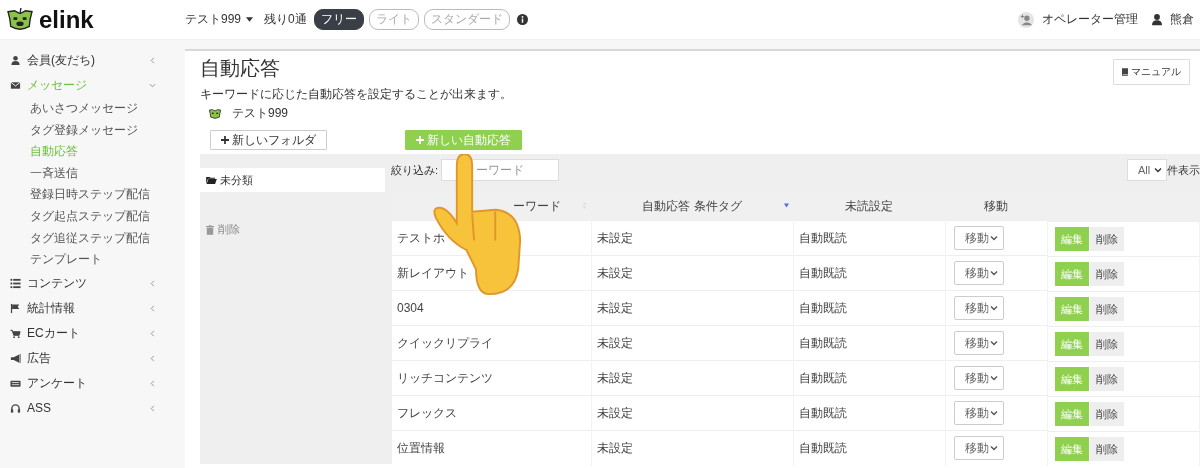  I want to click on page-title: 自動応答, so click(240, 68).